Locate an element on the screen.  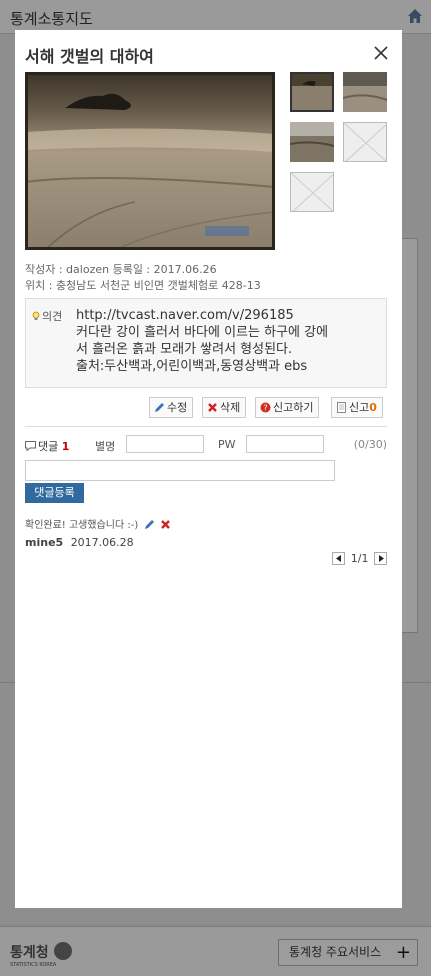
pw-label: PW is located at coordinates (227, 444).